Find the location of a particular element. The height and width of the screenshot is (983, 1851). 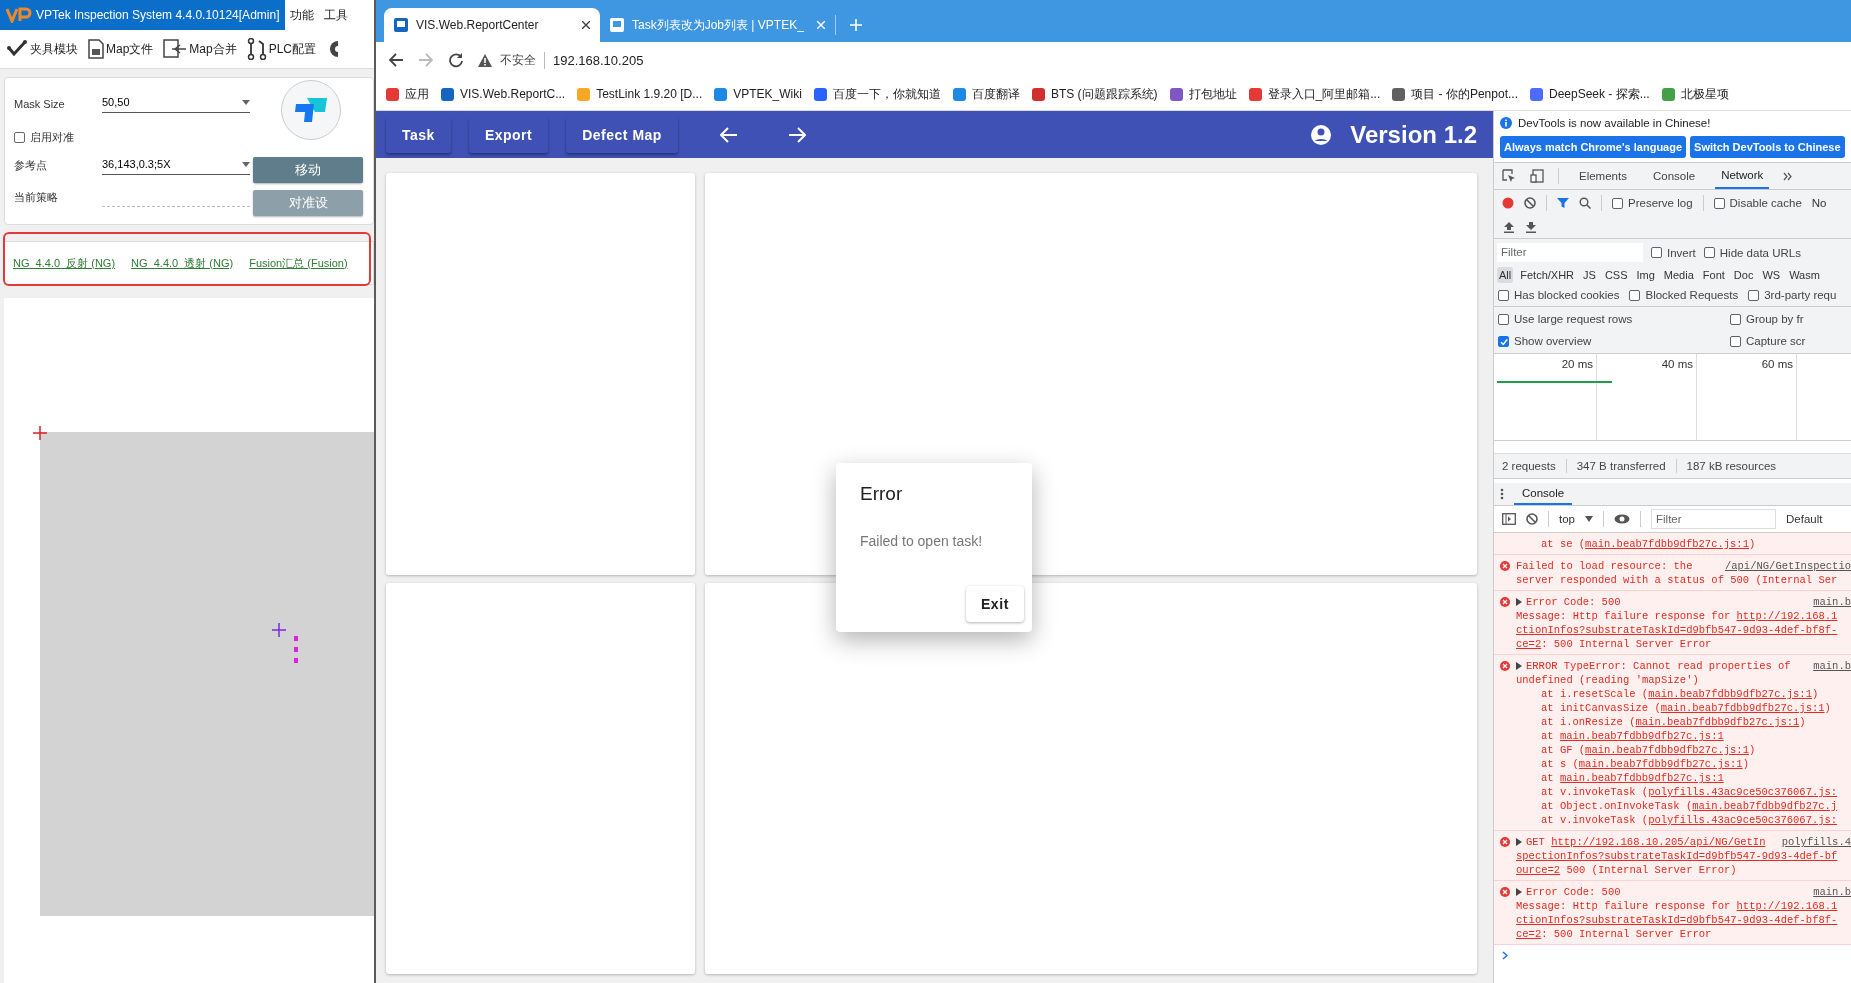

link: ctionInfos?substrateTaskId=d9bfb547-9d93-4def-bf8f- is located at coordinates (1677, 630).